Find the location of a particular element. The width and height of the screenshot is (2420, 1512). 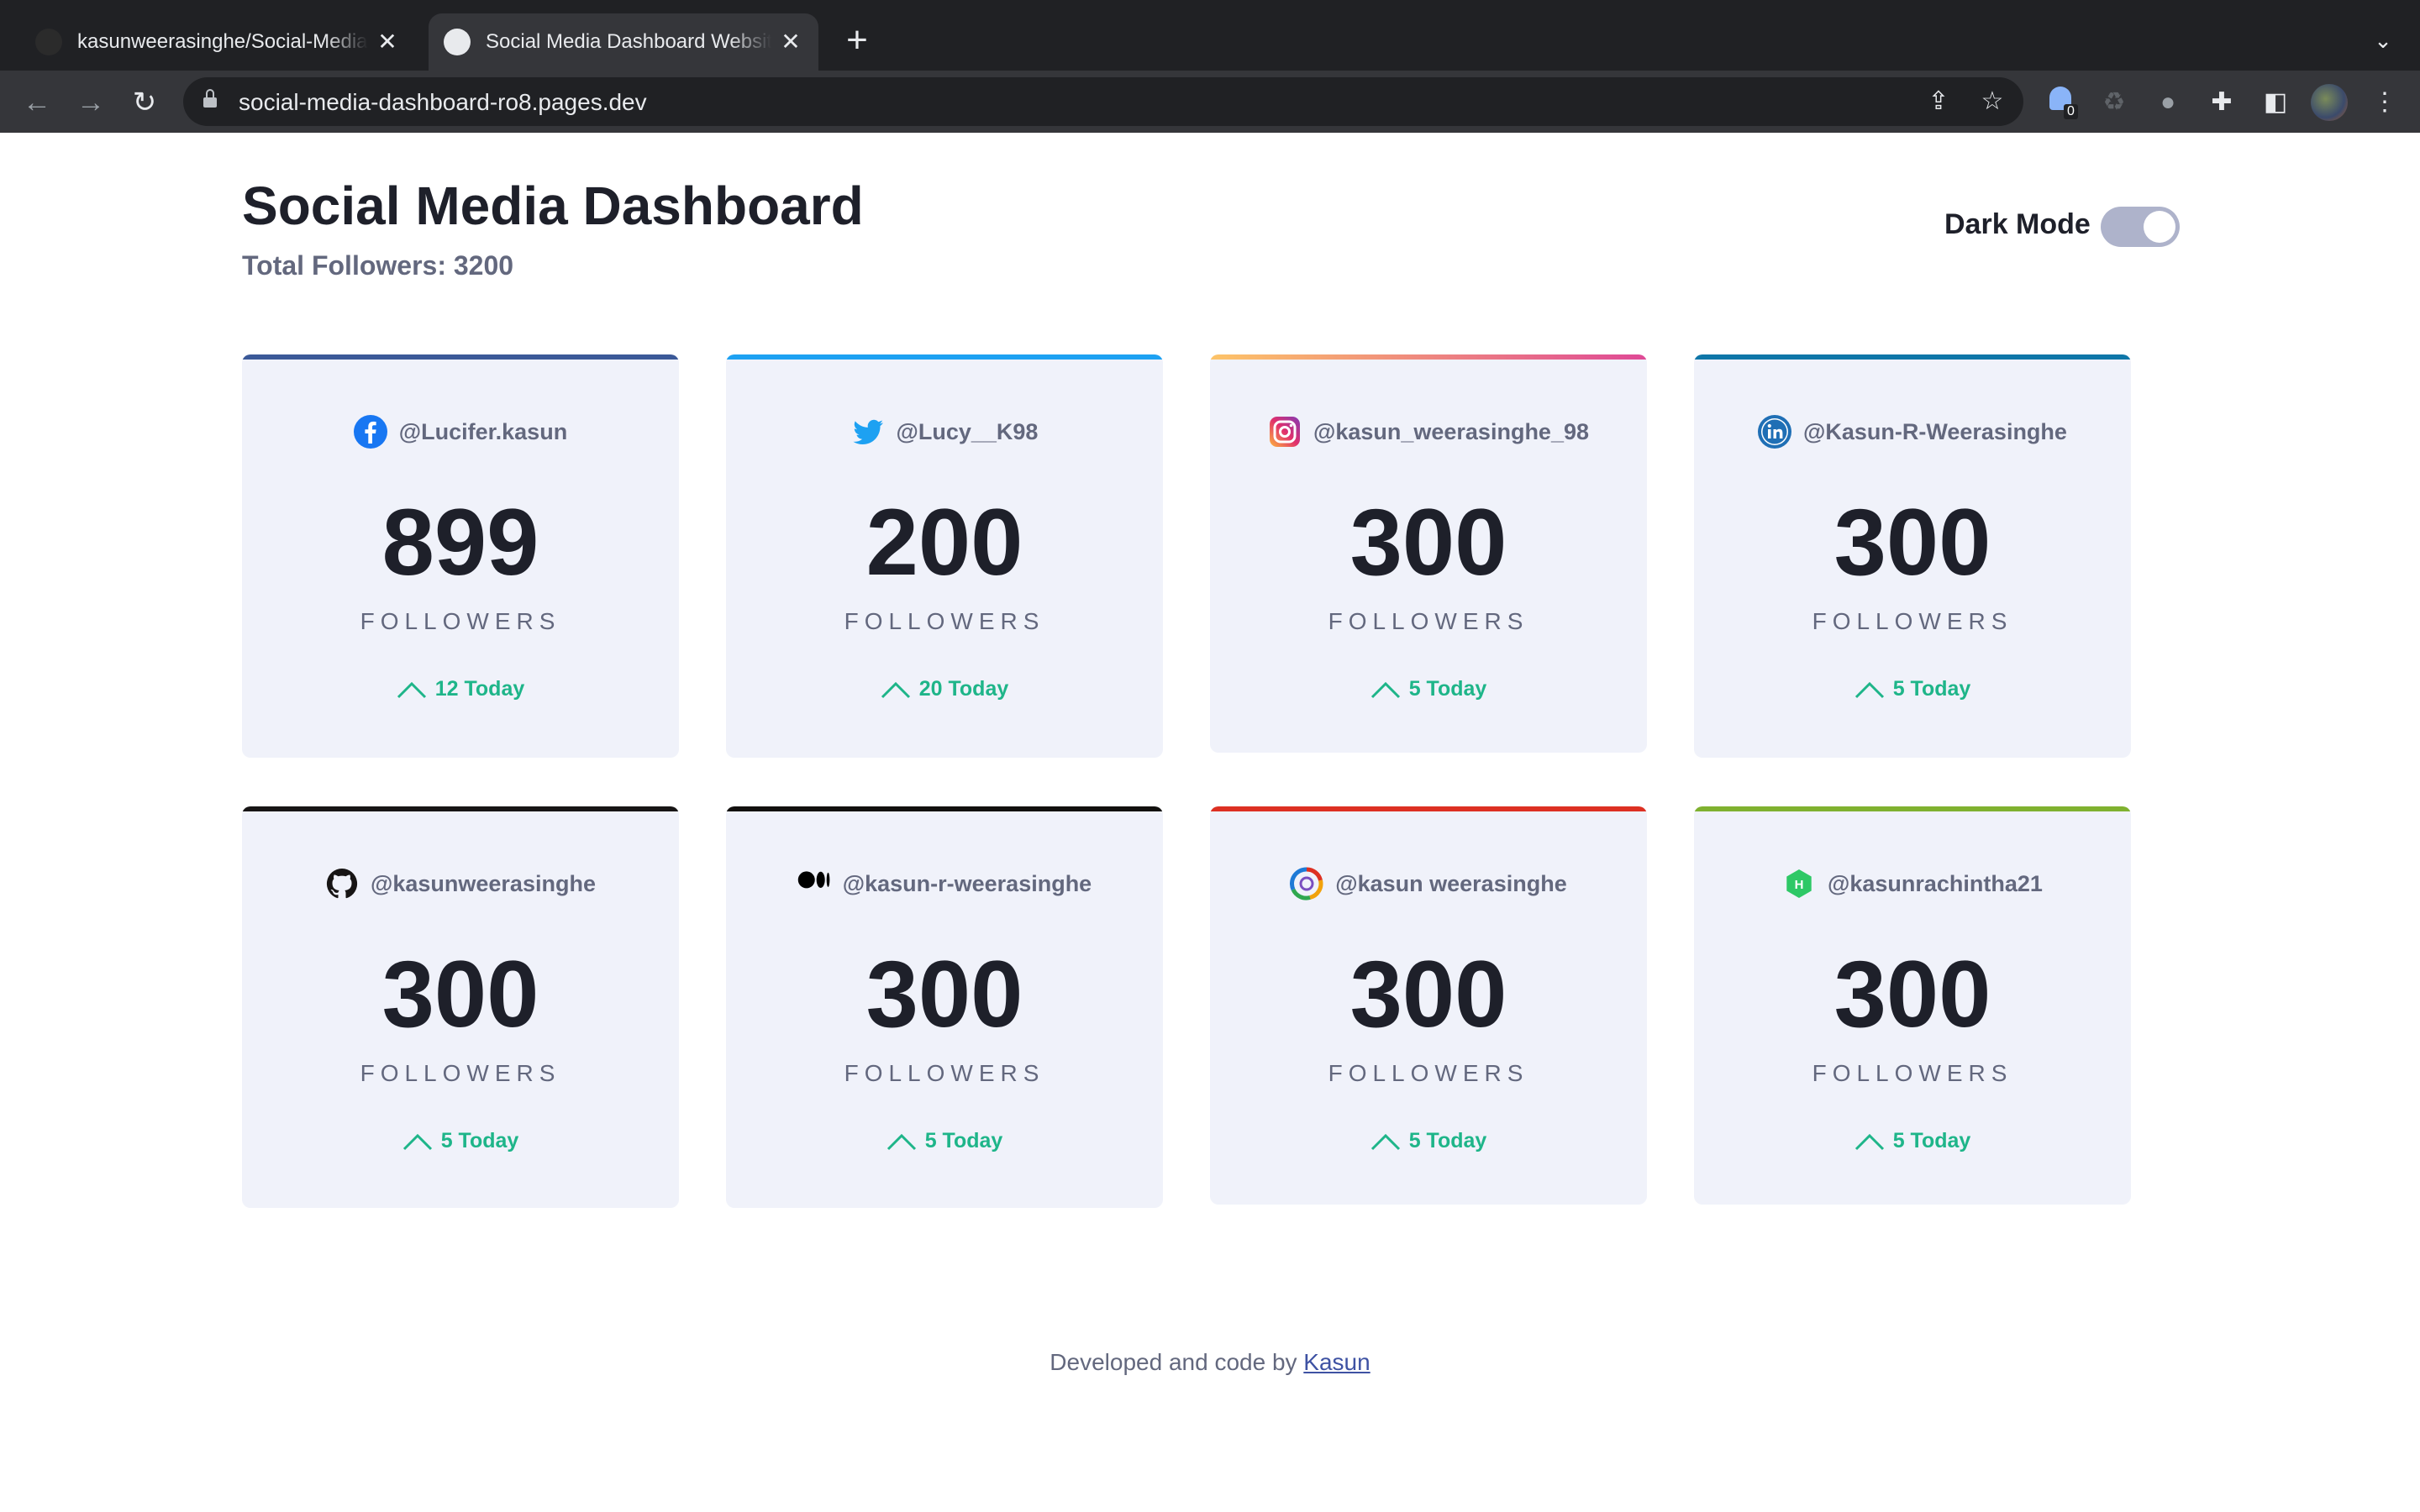

follower-card: @kasun-r-weerasinghe 300 FOLLOWERS 5 Today is located at coordinates (944, 1007).